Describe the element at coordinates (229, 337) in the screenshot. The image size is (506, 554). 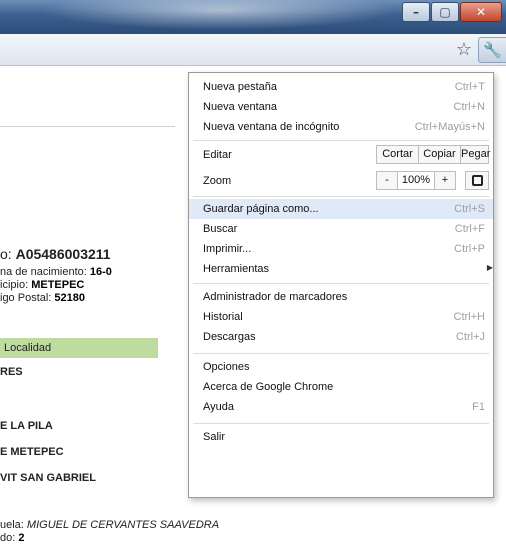
I see `downloads-label: Descargas` at that location.